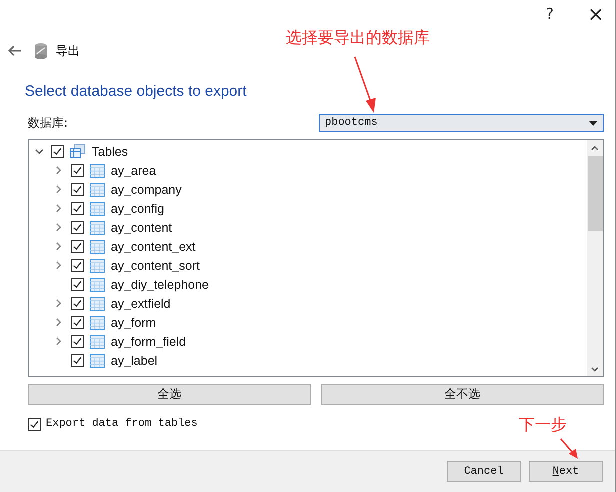 The height and width of the screenshot is (492, 616). Describe the element at coordinates (308, 170) in the screenshot. I see `tree-item: ay_area` at that location.